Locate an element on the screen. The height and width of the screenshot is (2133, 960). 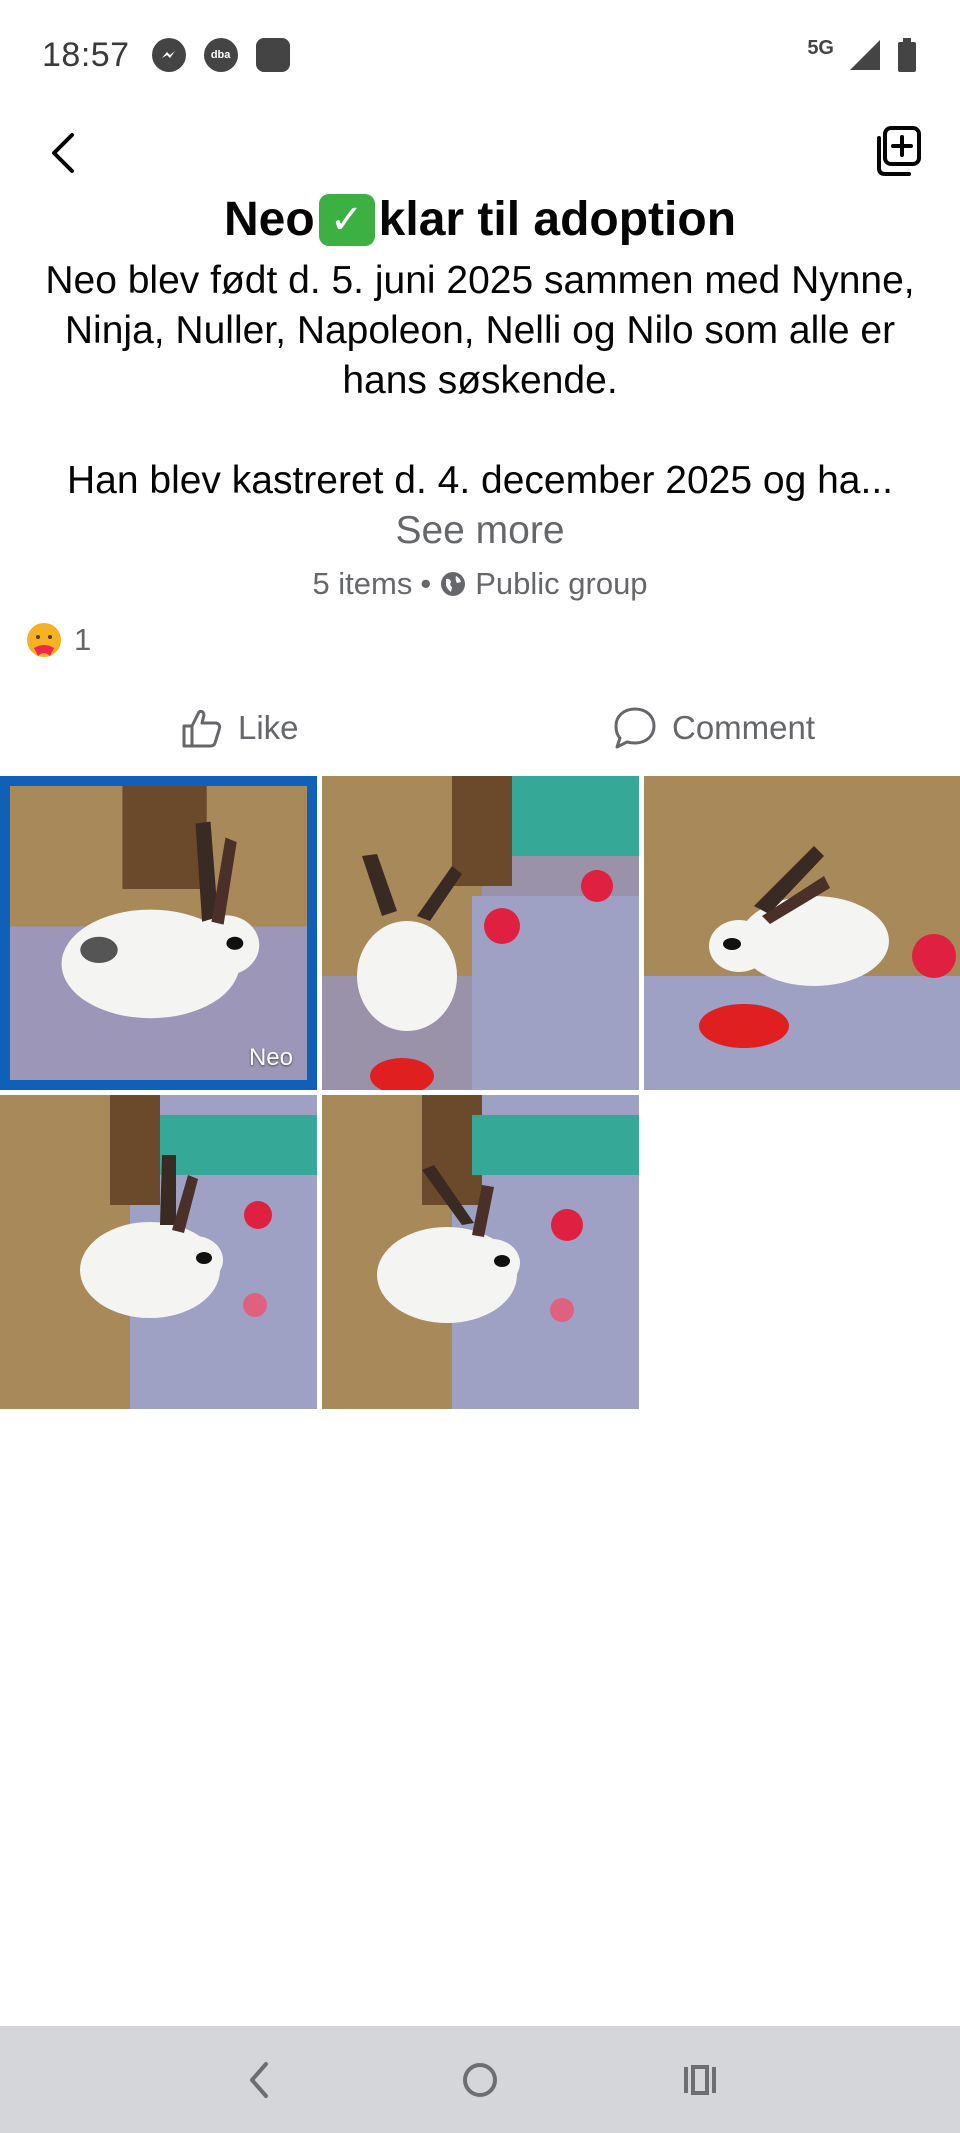
reaction-summary: 1 is located at coordinates (57, 640).